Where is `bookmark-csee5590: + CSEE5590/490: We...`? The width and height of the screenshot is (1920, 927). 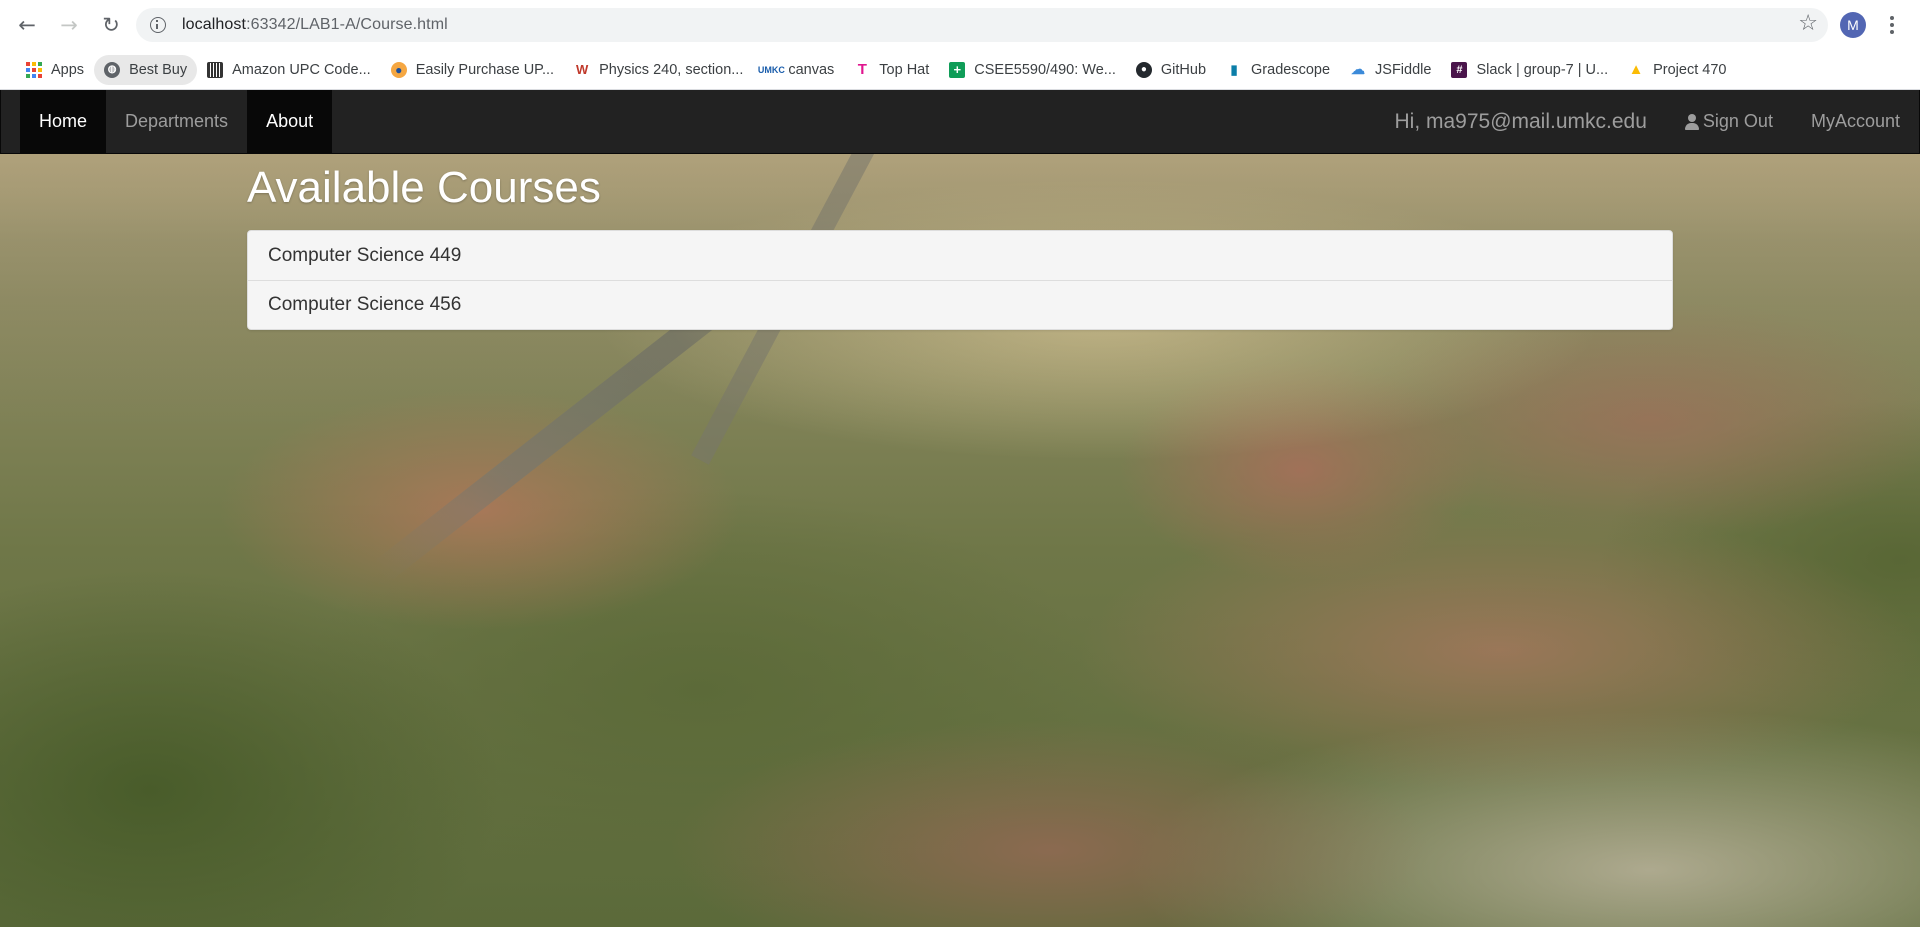
bookmark-csee5590: + CSEE5590/490: We... is located at coordinates (1032, 70).